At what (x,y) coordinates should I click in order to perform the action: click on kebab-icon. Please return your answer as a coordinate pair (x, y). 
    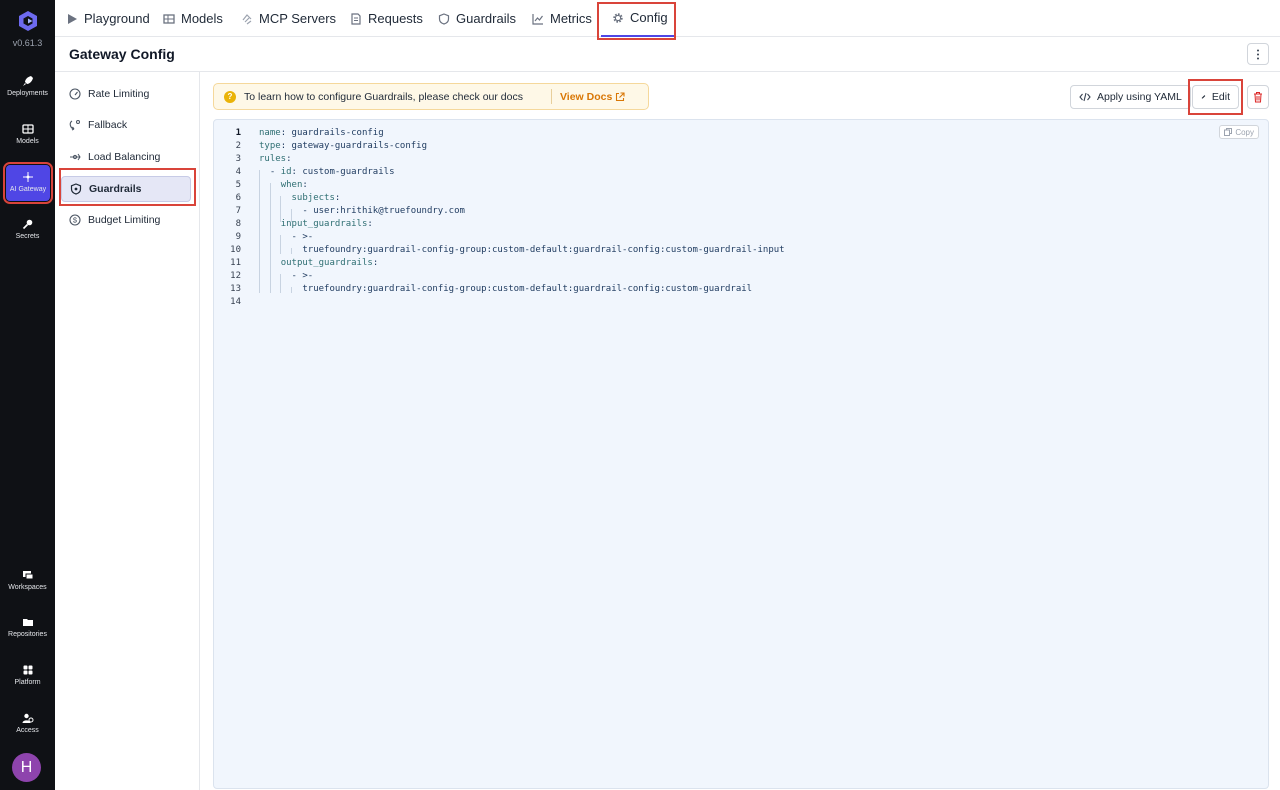
    Looking at the image, I should click on (1258, 54).